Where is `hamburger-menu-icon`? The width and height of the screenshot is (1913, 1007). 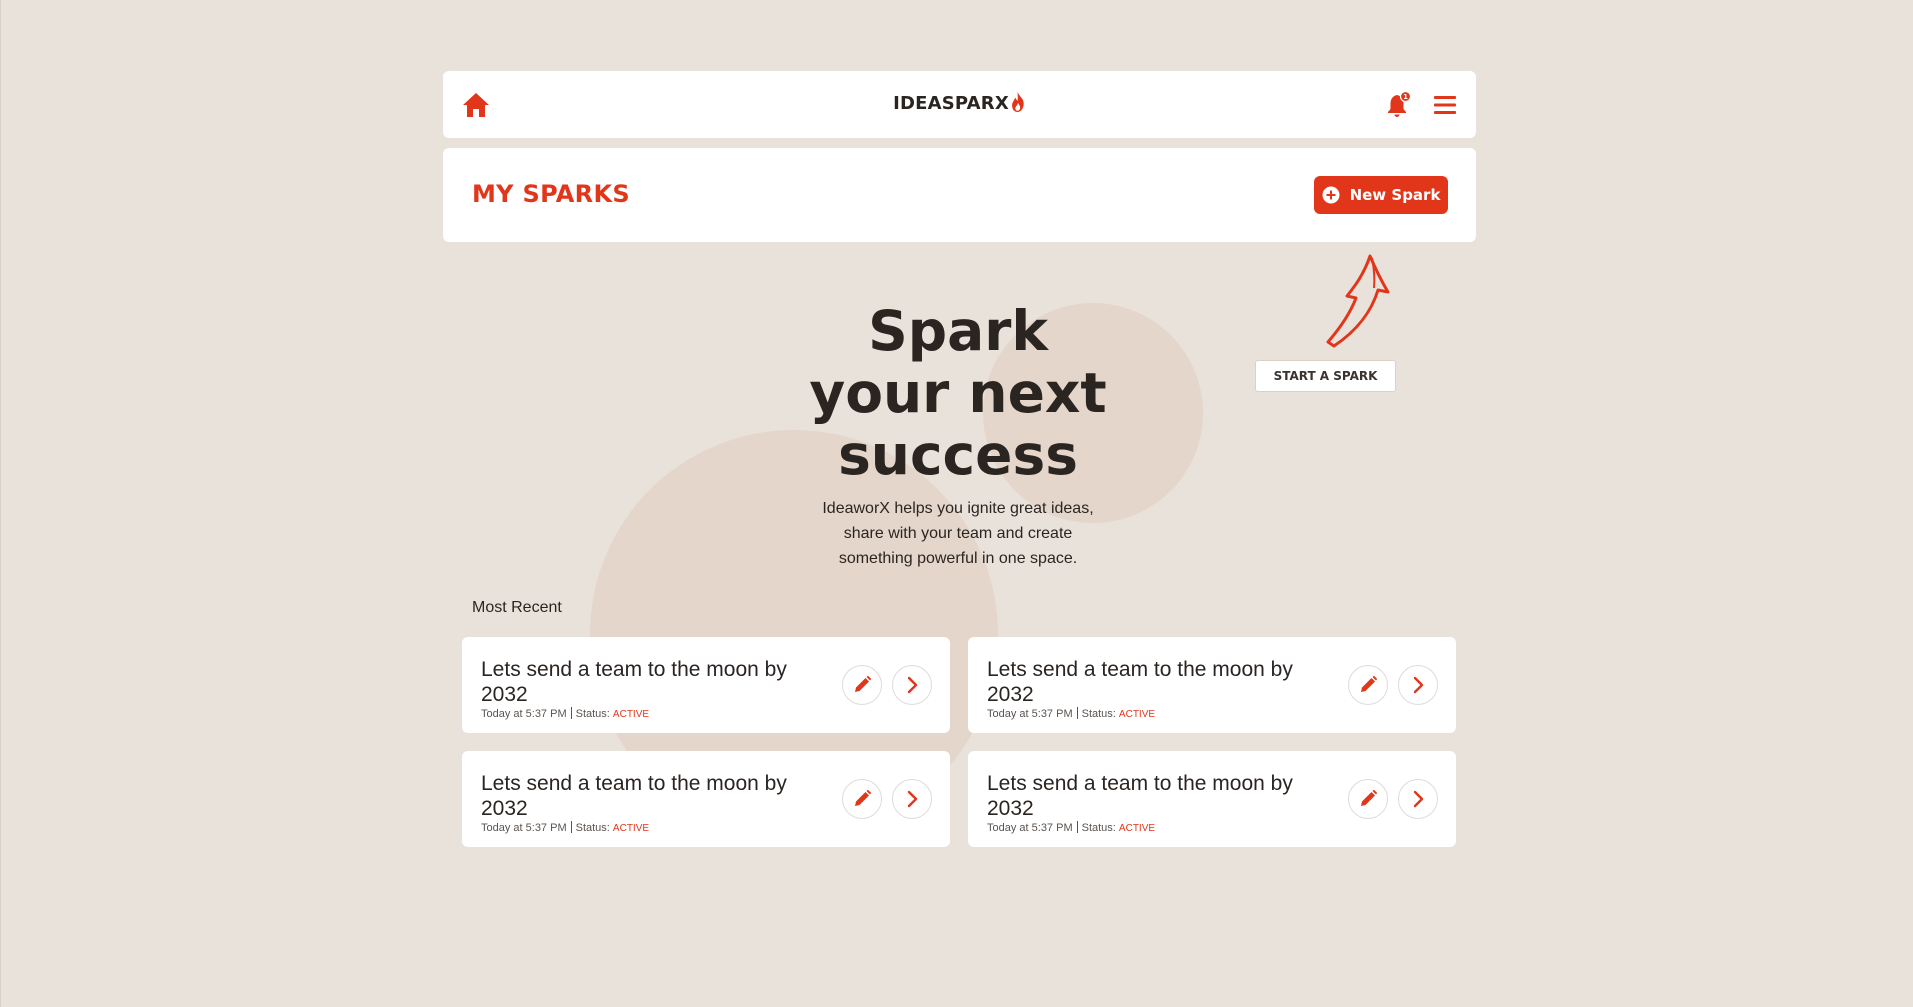 hamburger-menu-icon is located at coordinates (1445, 105).